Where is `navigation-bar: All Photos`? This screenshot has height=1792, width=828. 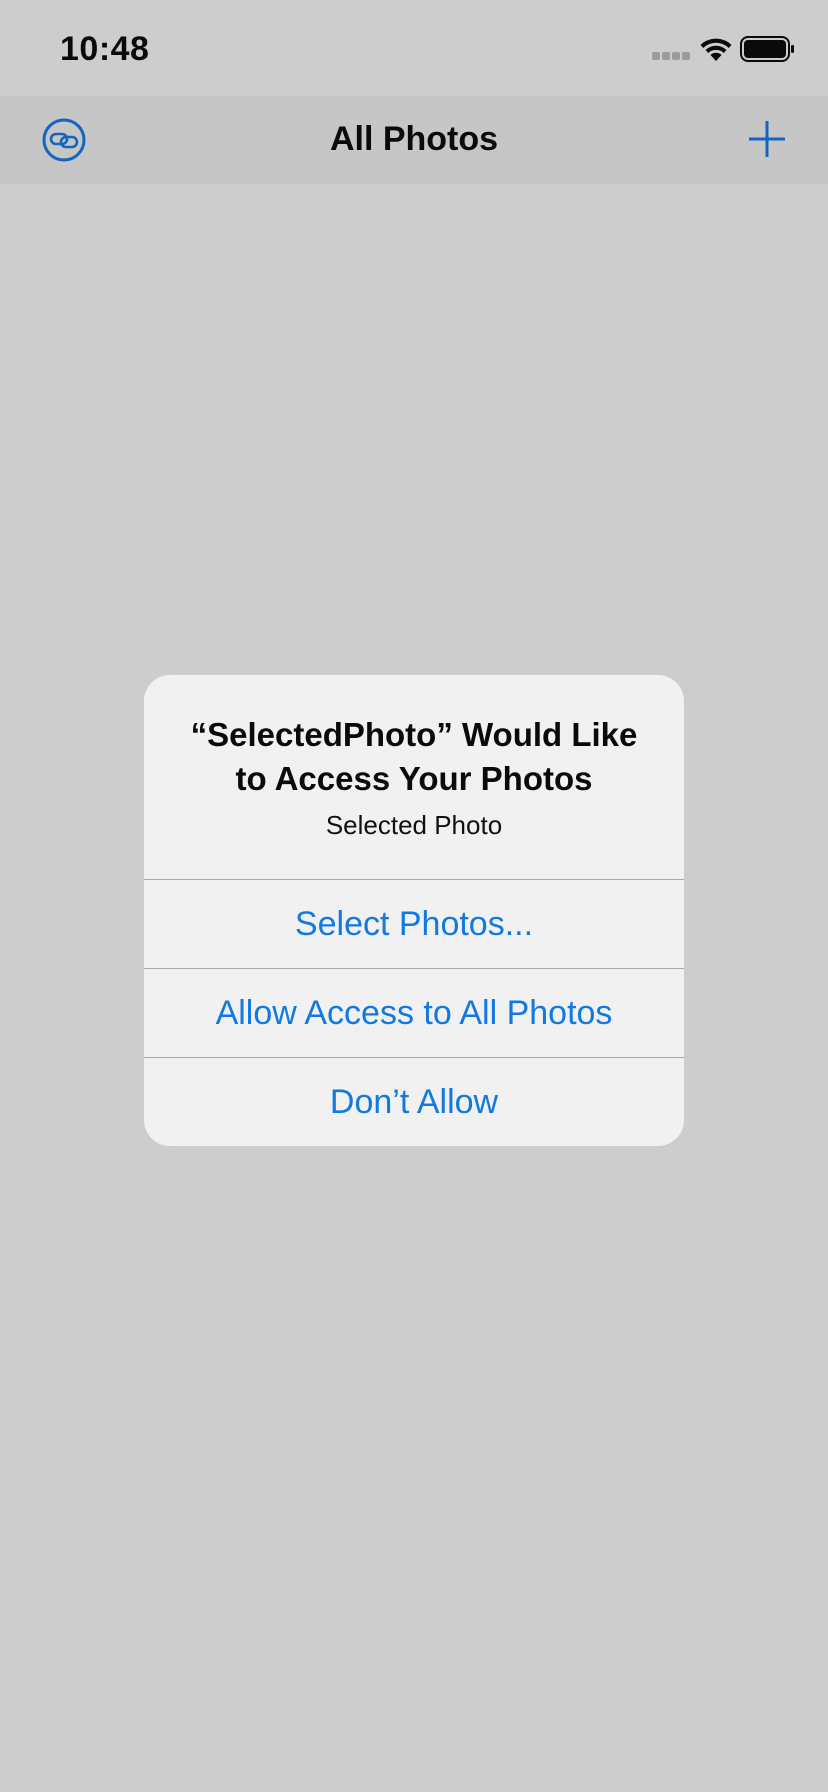
navigation-bar: All Photos is located at coordinates (414, 140).